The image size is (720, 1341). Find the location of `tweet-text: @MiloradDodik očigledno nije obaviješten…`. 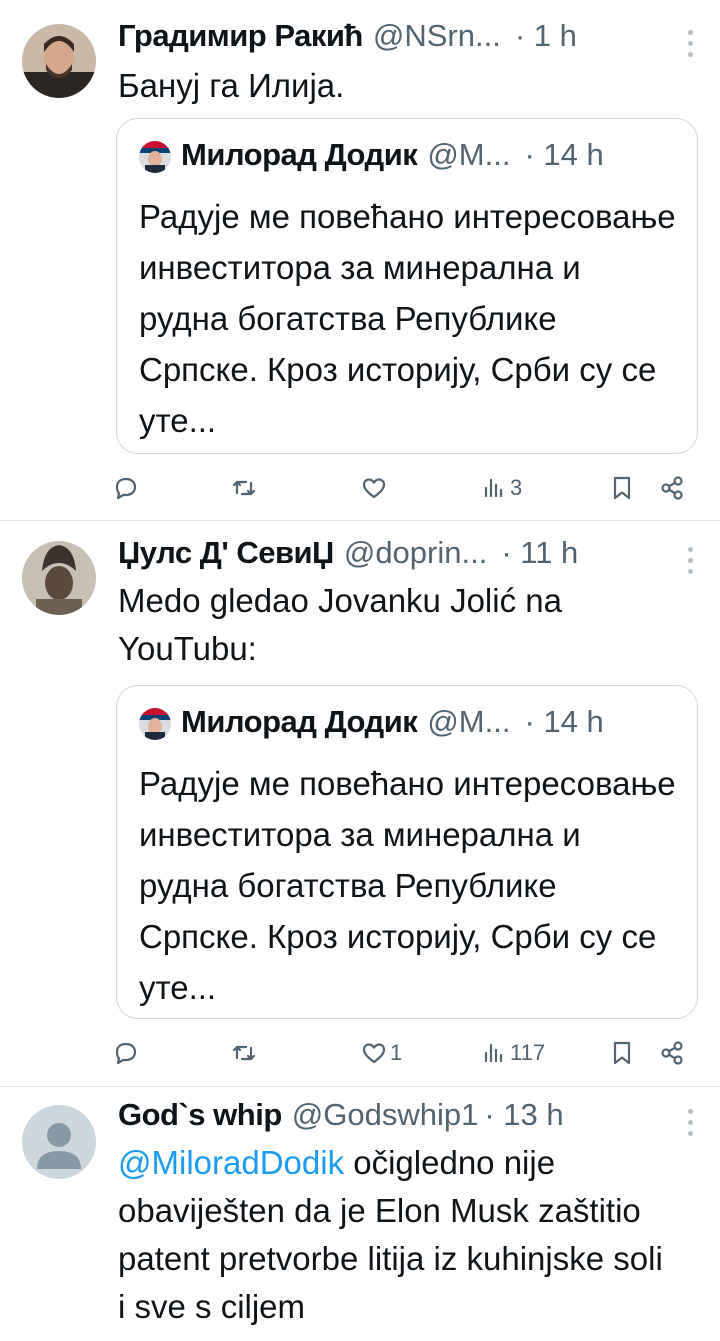

tweet-text: @MiloradDodik očigledno nije obaviješten… is located at coordinates (398, 1235).